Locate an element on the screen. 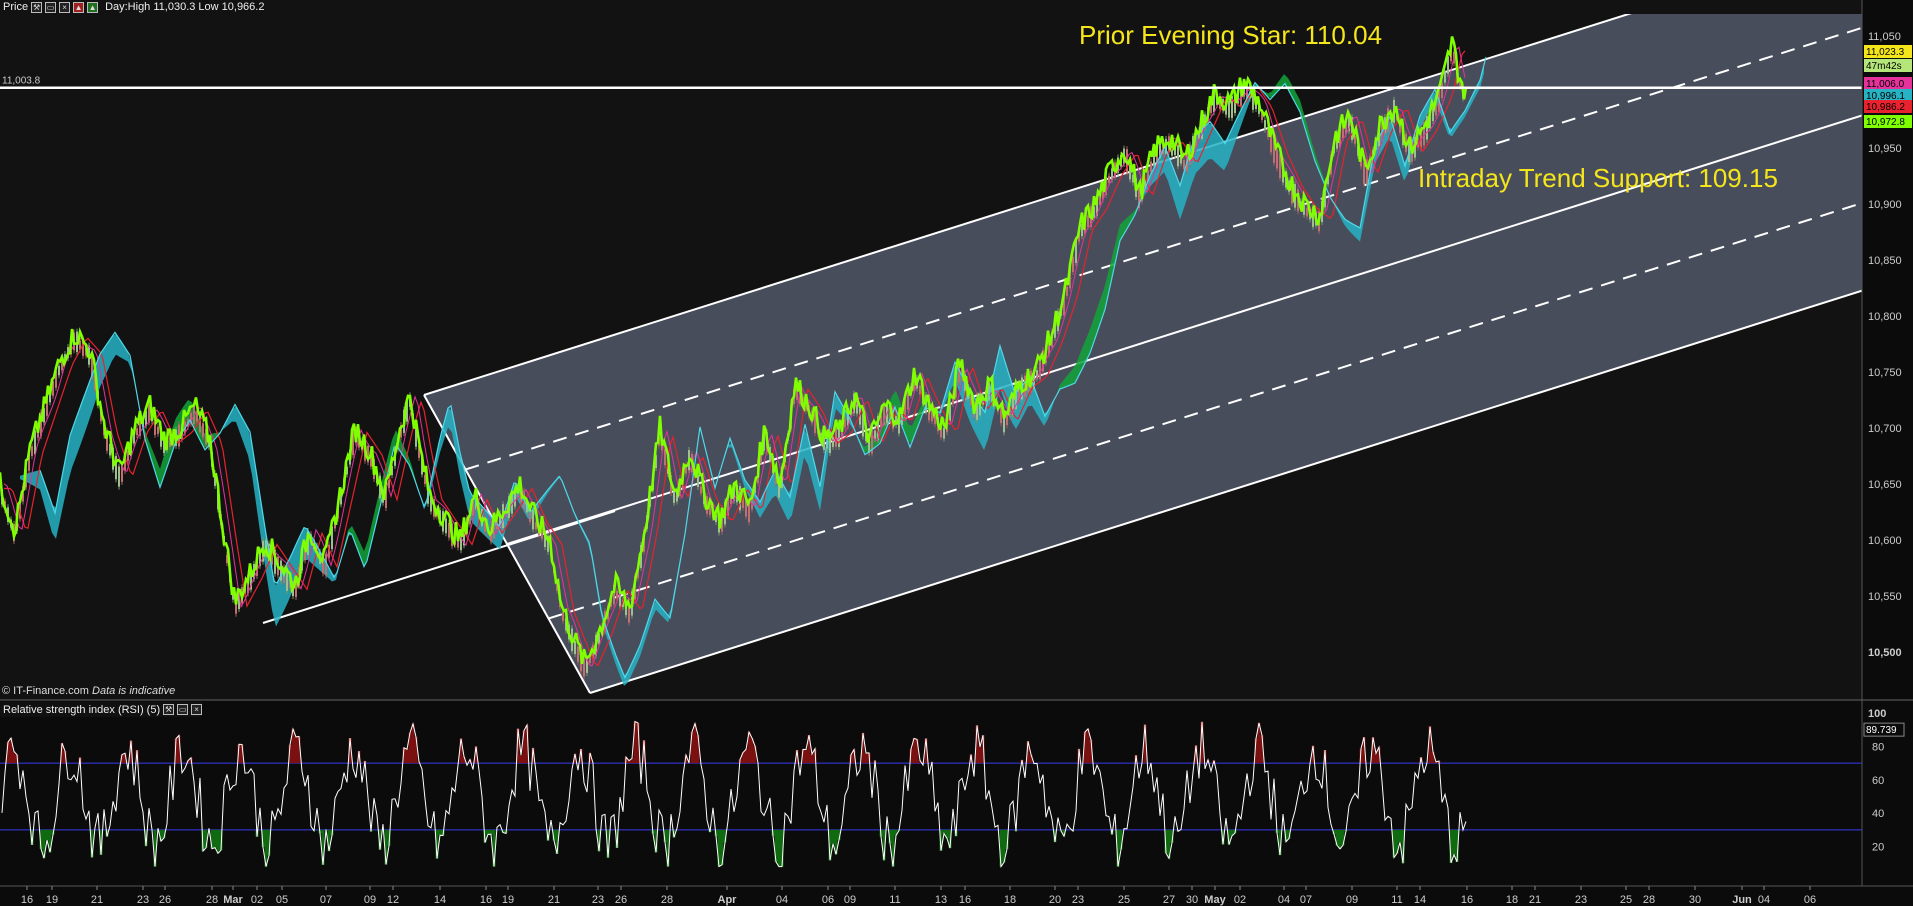 The width and height of the screenshot is (1913, 906). x-tick-label: 20 is located at coordinates (1055, 900).